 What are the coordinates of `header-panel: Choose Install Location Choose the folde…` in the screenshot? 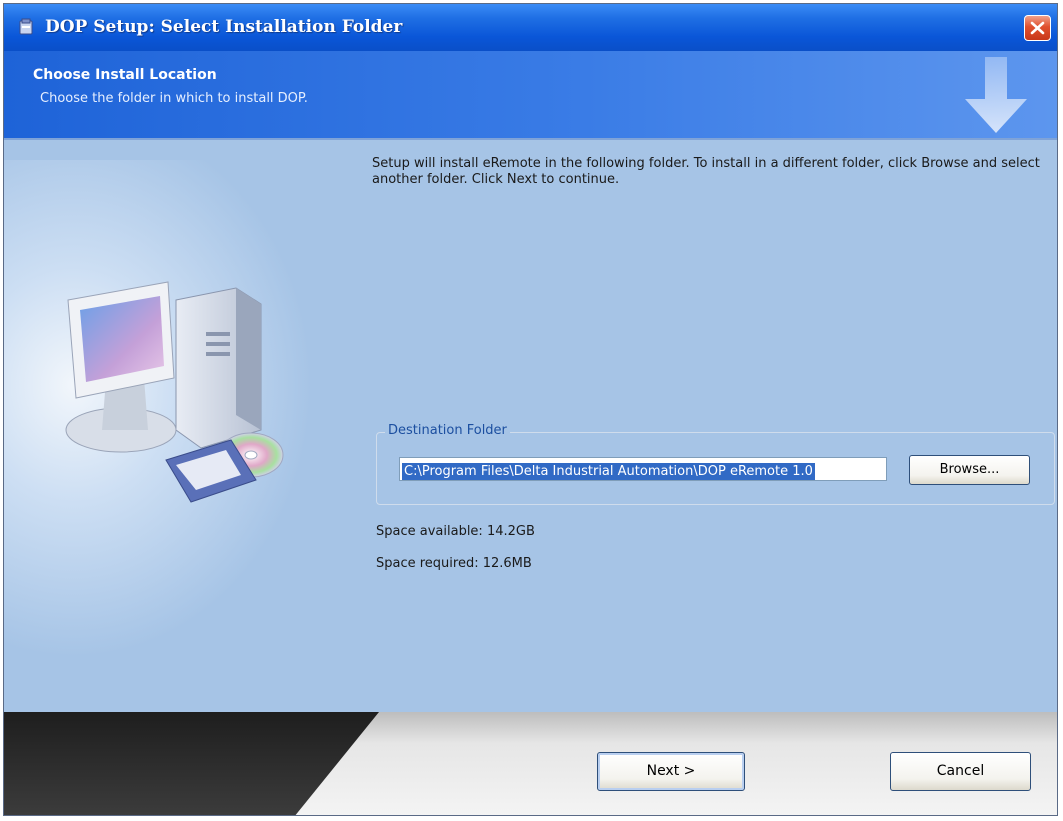 It's located at (530, 95).